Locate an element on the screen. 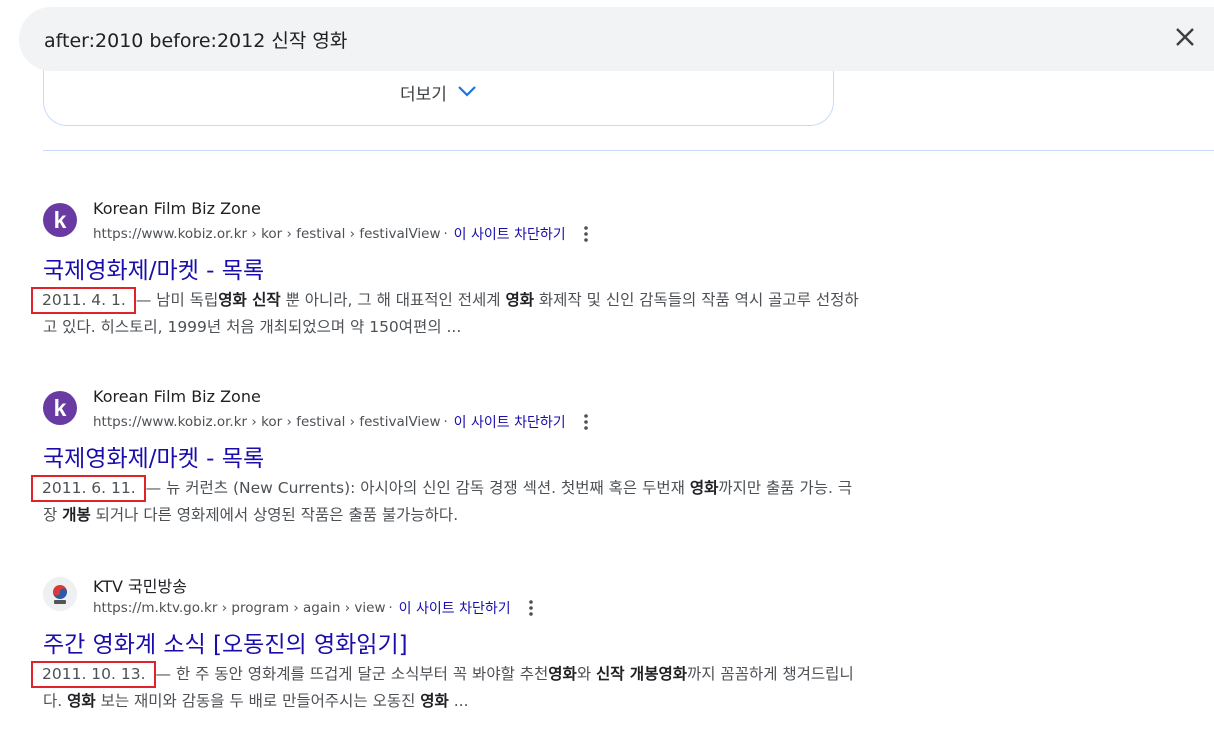 The height and width of the screenshot is (731, 1214). result-date: 2011. 6. 11. is located at coordinates (88, 488).